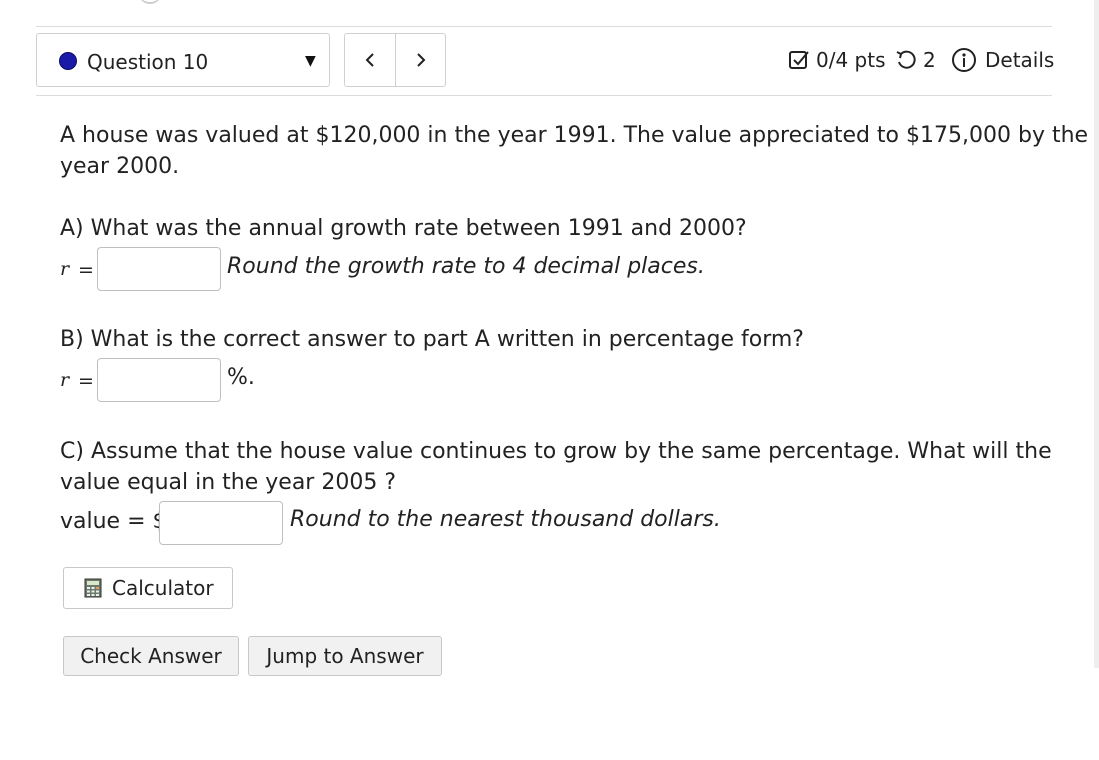  Describe the element at coordinates (221, 523) in the screenshot. I see `part-c-answer-input` at that location.